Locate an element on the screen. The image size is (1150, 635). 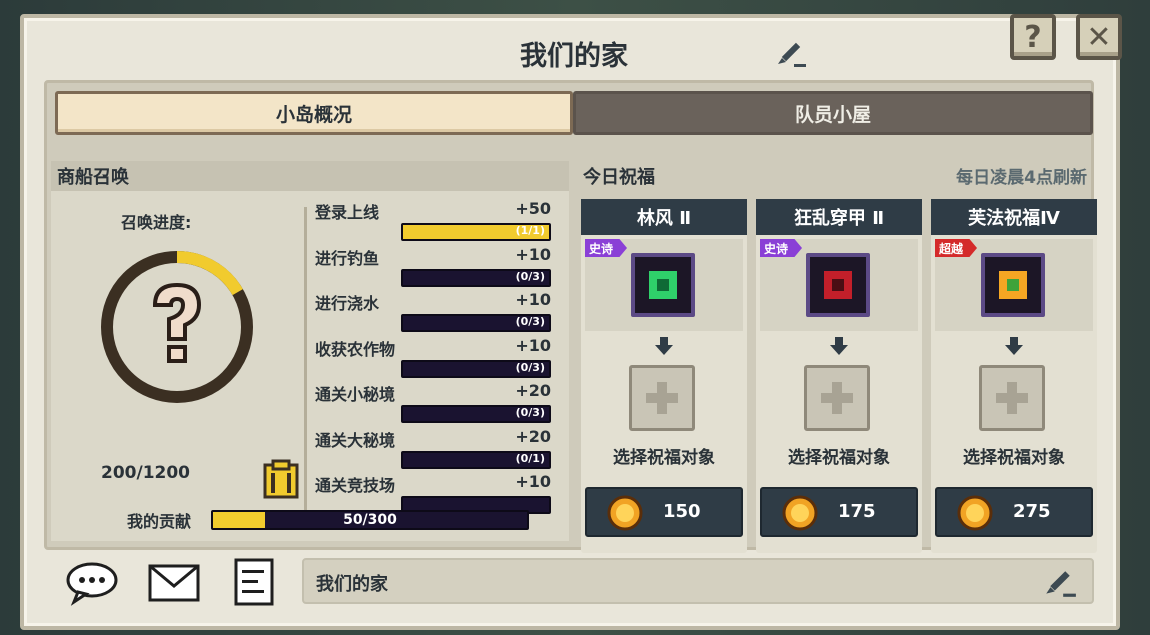
blessing-card: 林风 Ⅱ 史诗选择祝福对象 150 is located at coordinates (664, 376).